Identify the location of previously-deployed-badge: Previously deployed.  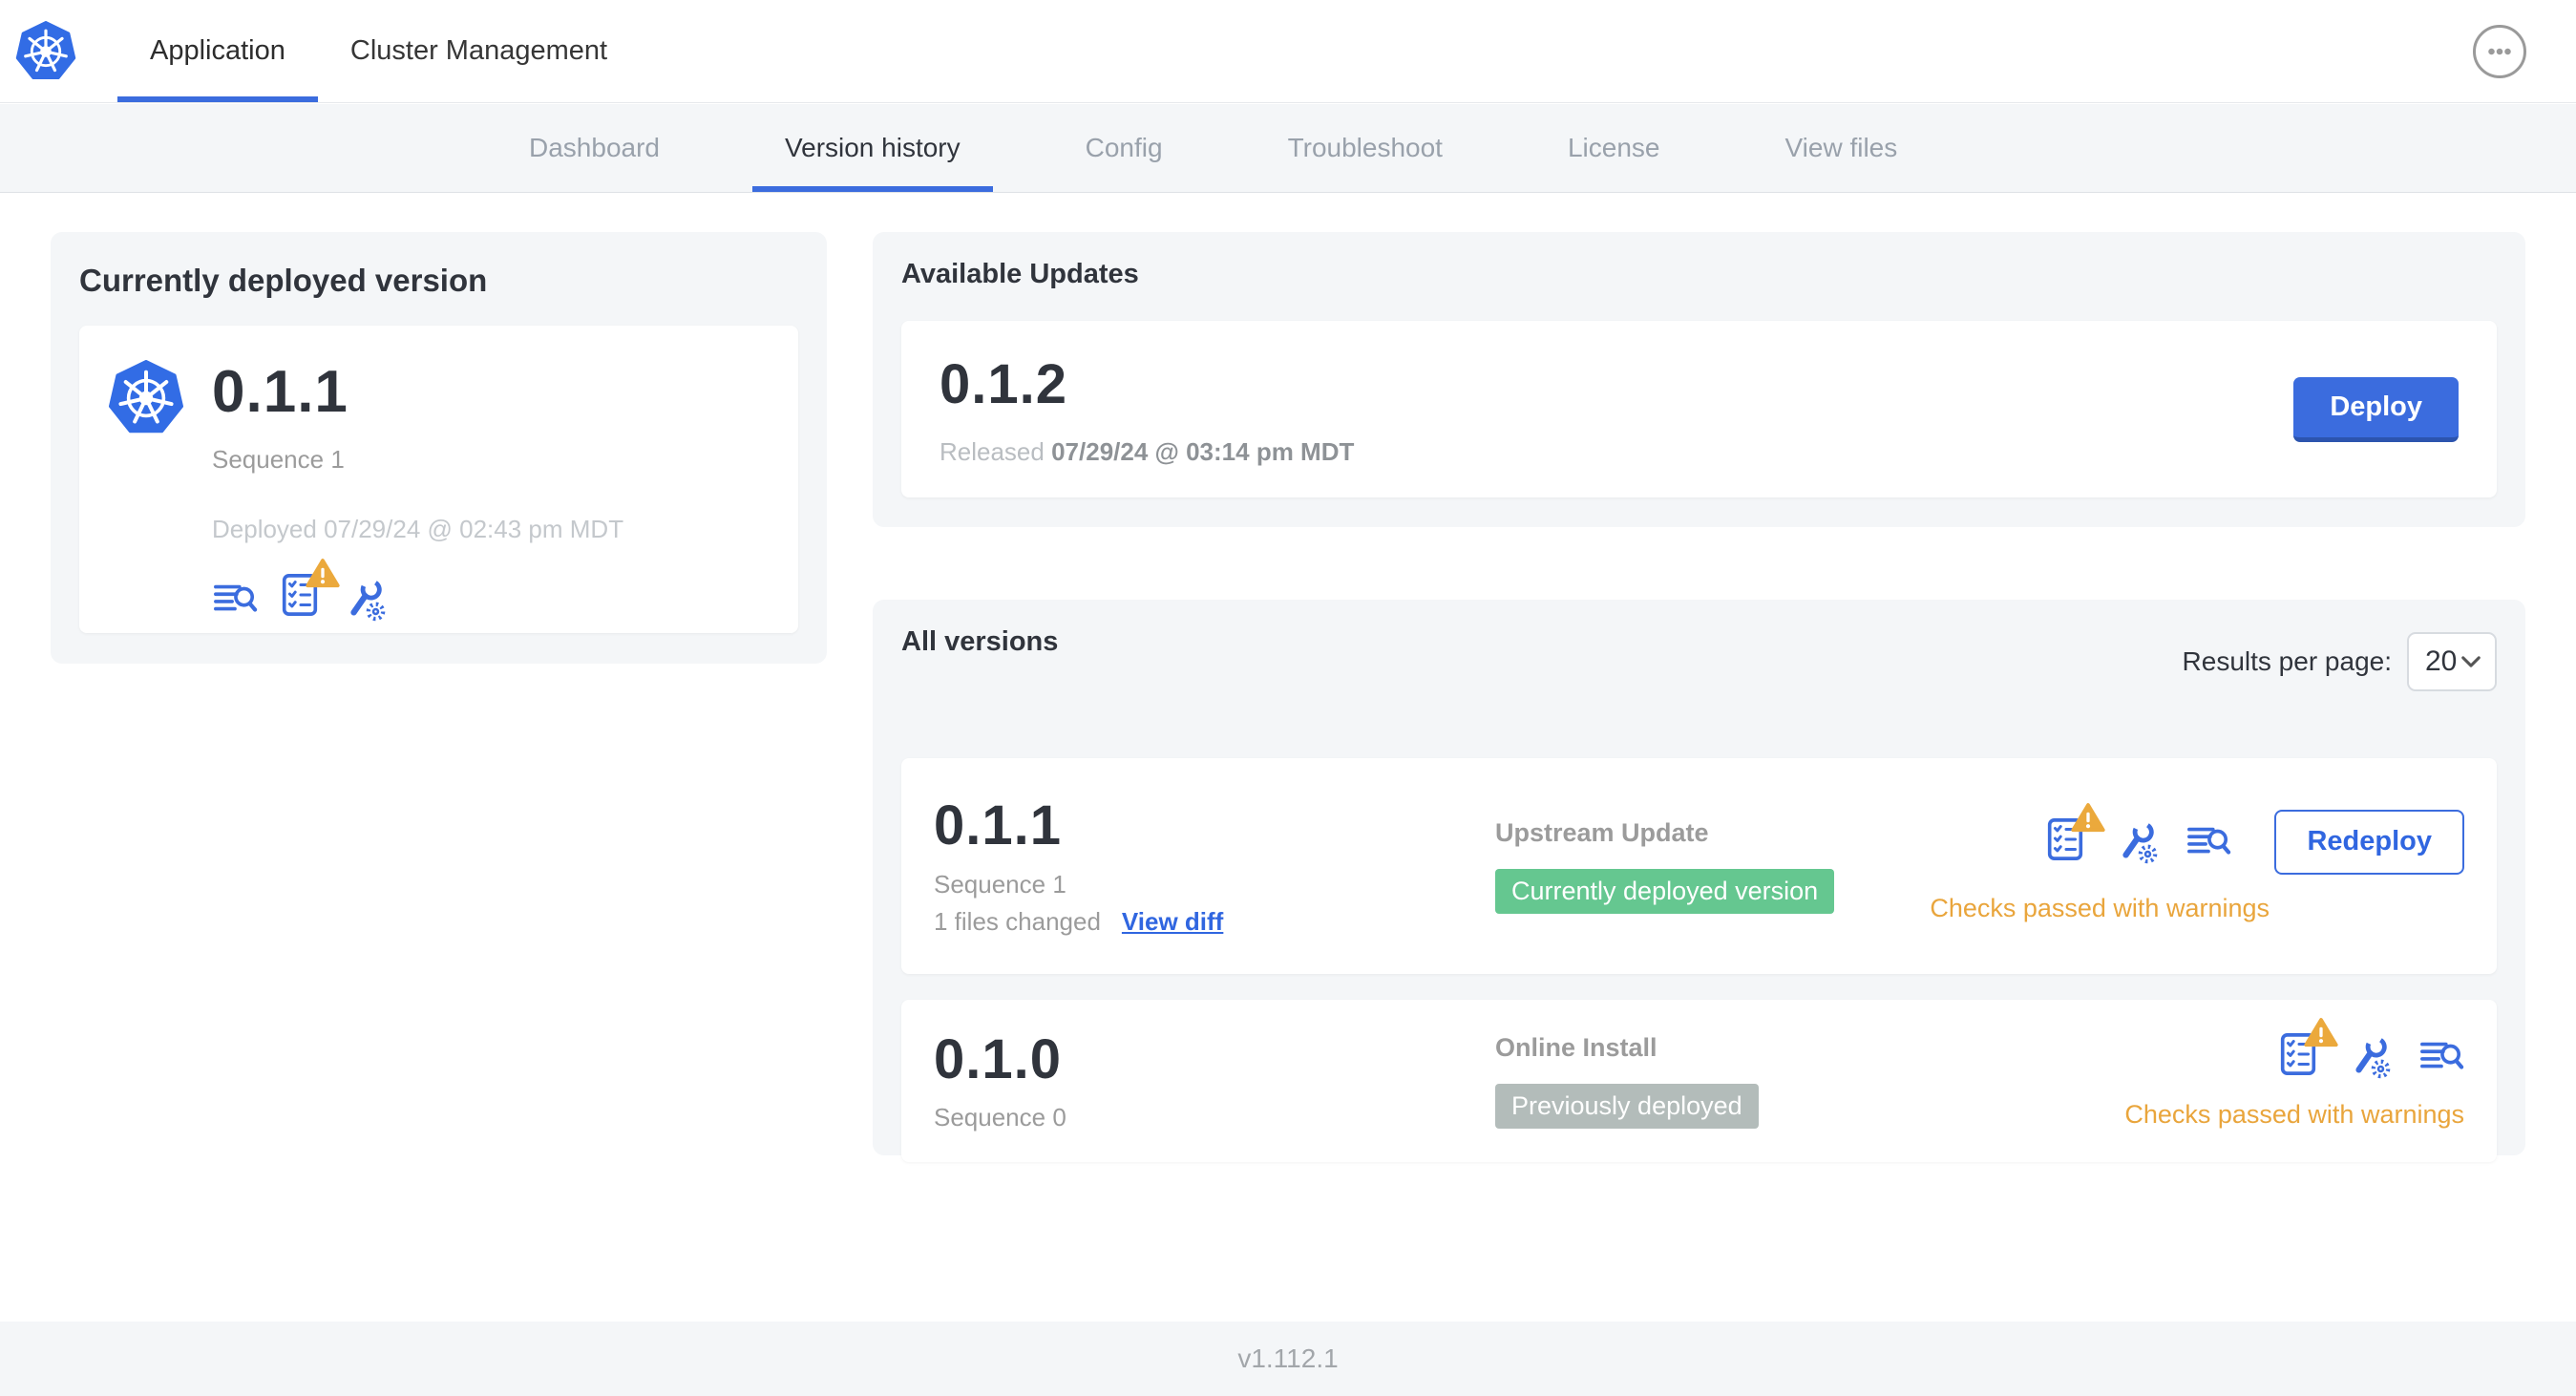
(1627, 1106).